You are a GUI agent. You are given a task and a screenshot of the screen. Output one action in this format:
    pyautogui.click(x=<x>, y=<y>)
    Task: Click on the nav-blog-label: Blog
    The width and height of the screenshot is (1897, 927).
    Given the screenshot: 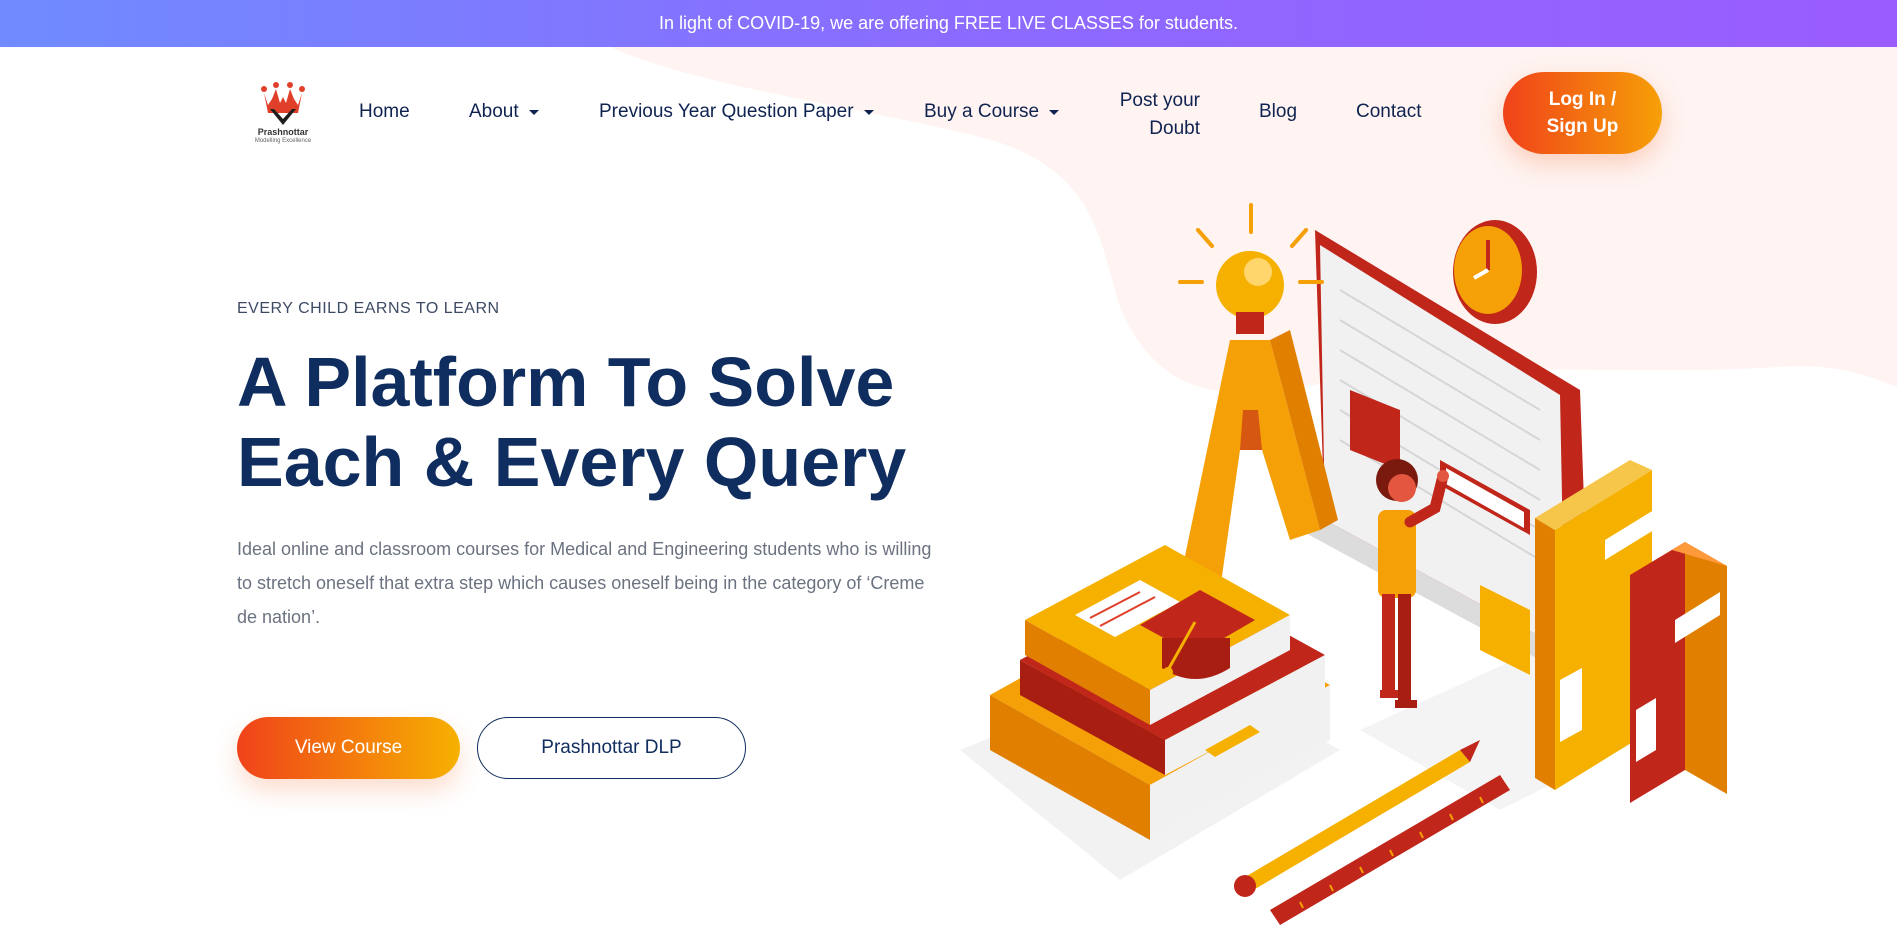 What is the action you would take?
    pyautogui.click(x=1278, y=111)
    